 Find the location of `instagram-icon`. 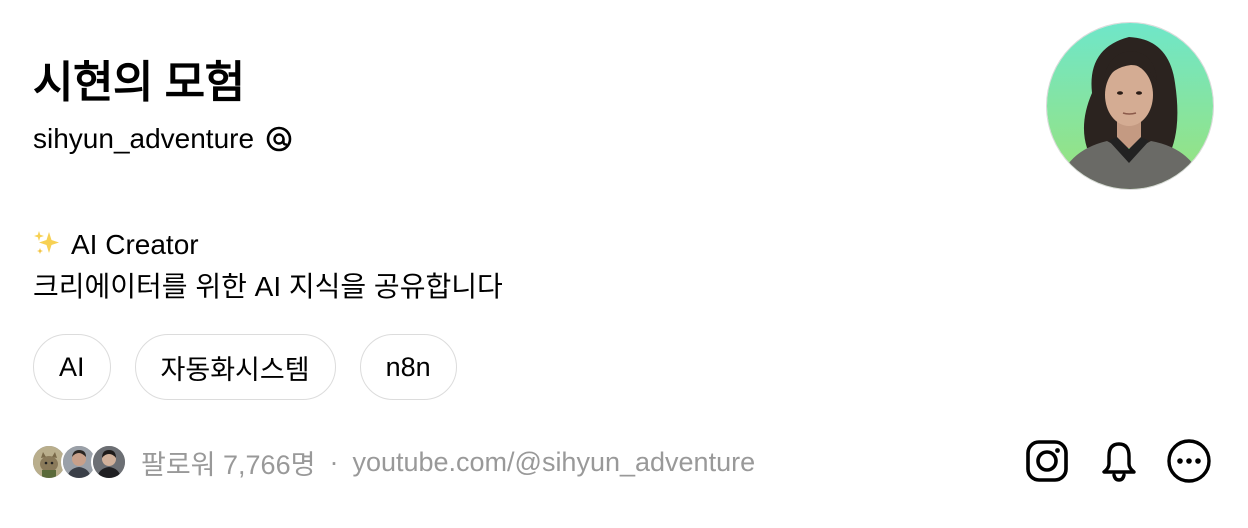

instagram-icon is located at coordinates (1047, 463).